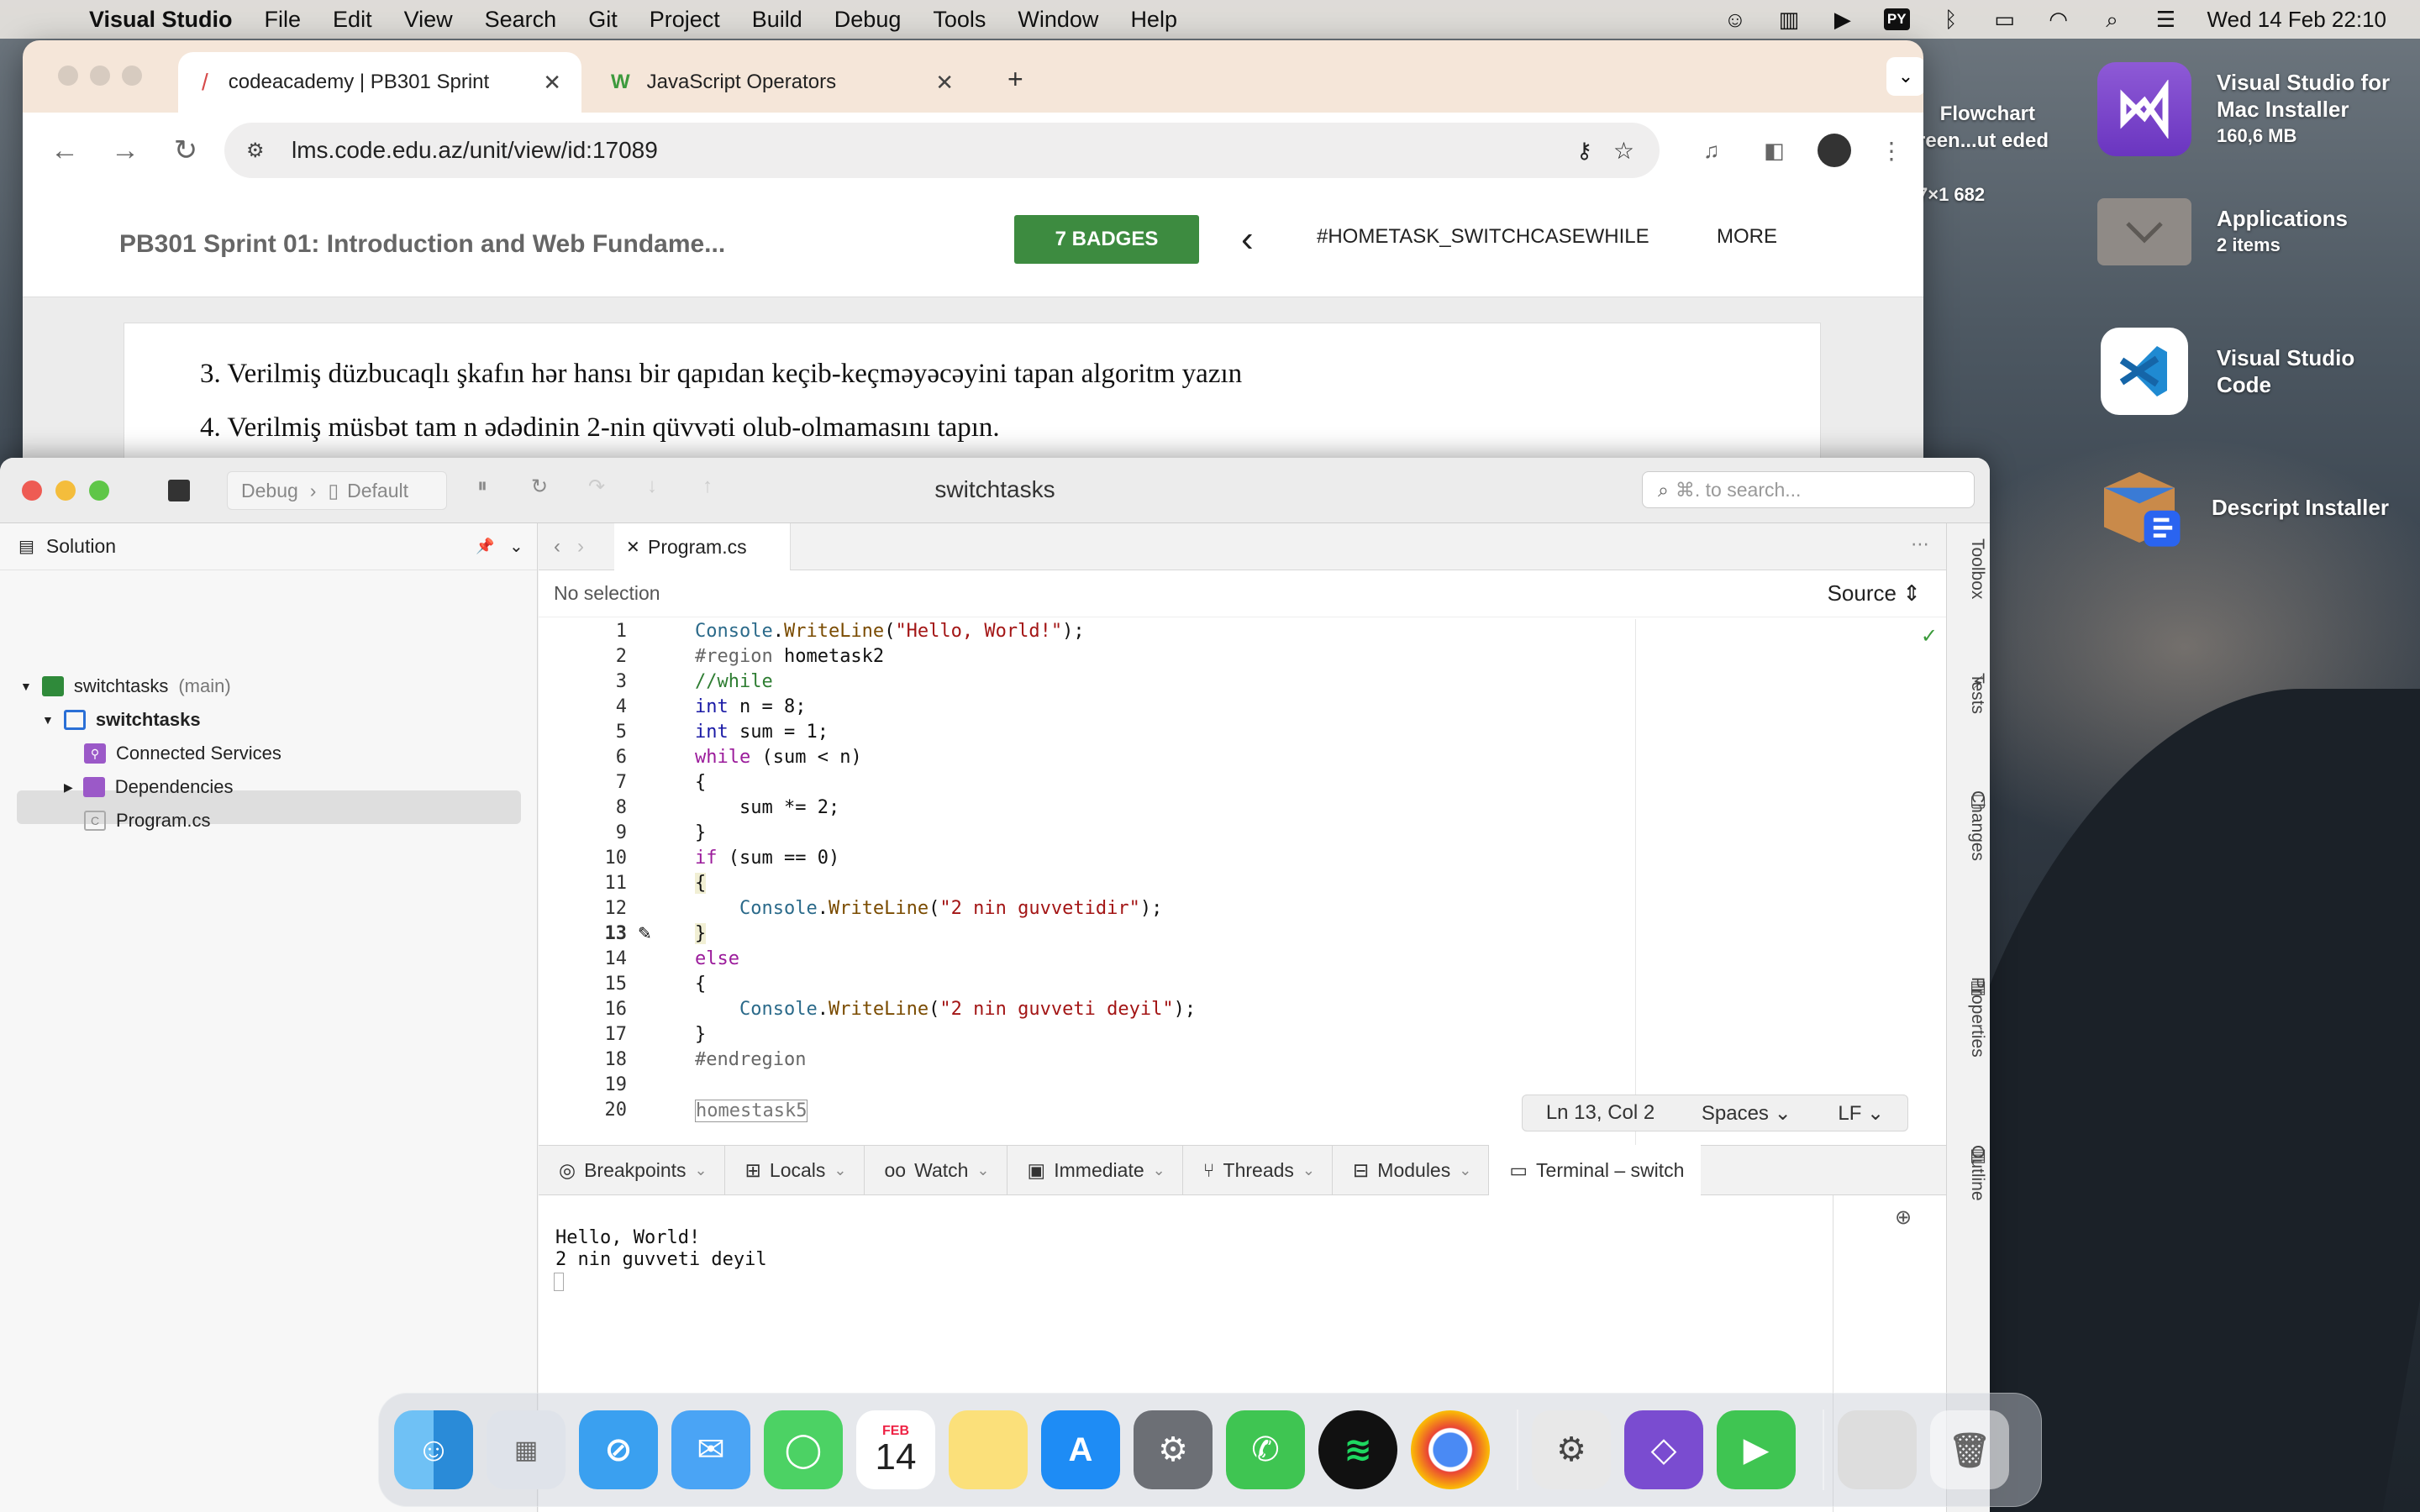 The height and width of the screenshot is (1512, 2420). I want to click on forward-icon: →, so click(125, 150).